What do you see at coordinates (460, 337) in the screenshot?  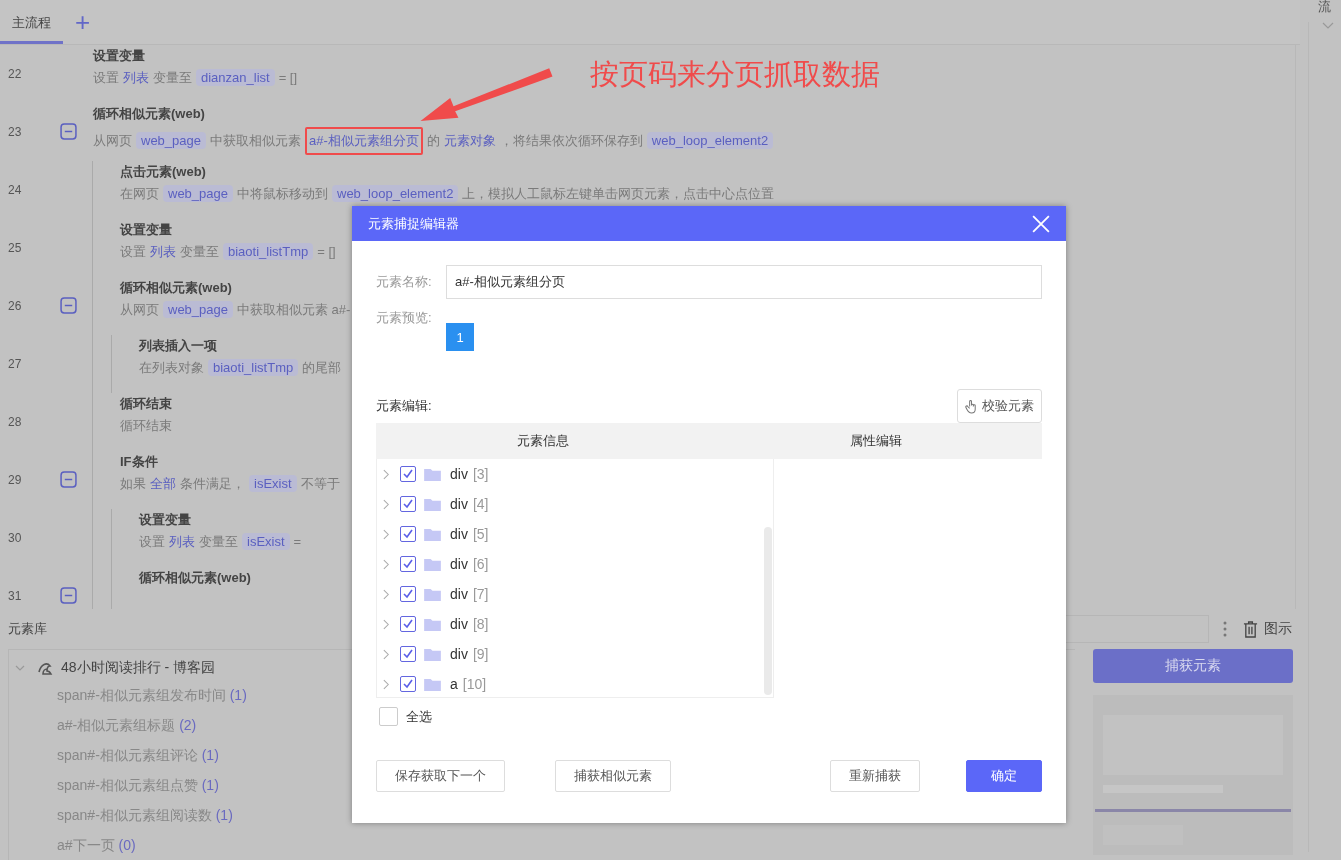 I see `preview-element: 1` at bounding box center [460, 337].